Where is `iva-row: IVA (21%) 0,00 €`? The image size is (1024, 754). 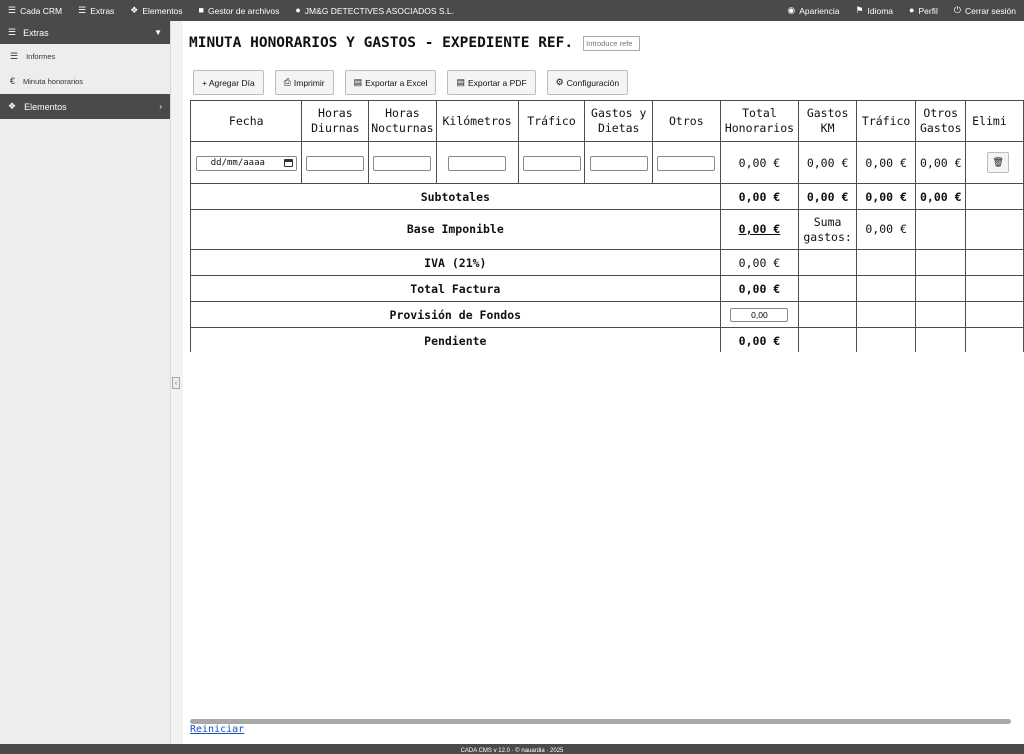 iva-row: IVA (21%) 0,00 € is located at coordinates (607, 262).